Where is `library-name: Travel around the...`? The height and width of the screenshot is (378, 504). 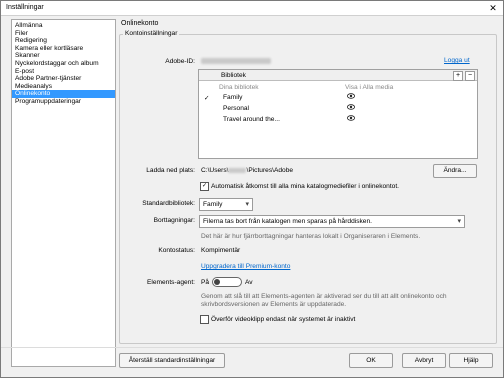
library-name: Travel around the... is located at coordinates (251, 119).